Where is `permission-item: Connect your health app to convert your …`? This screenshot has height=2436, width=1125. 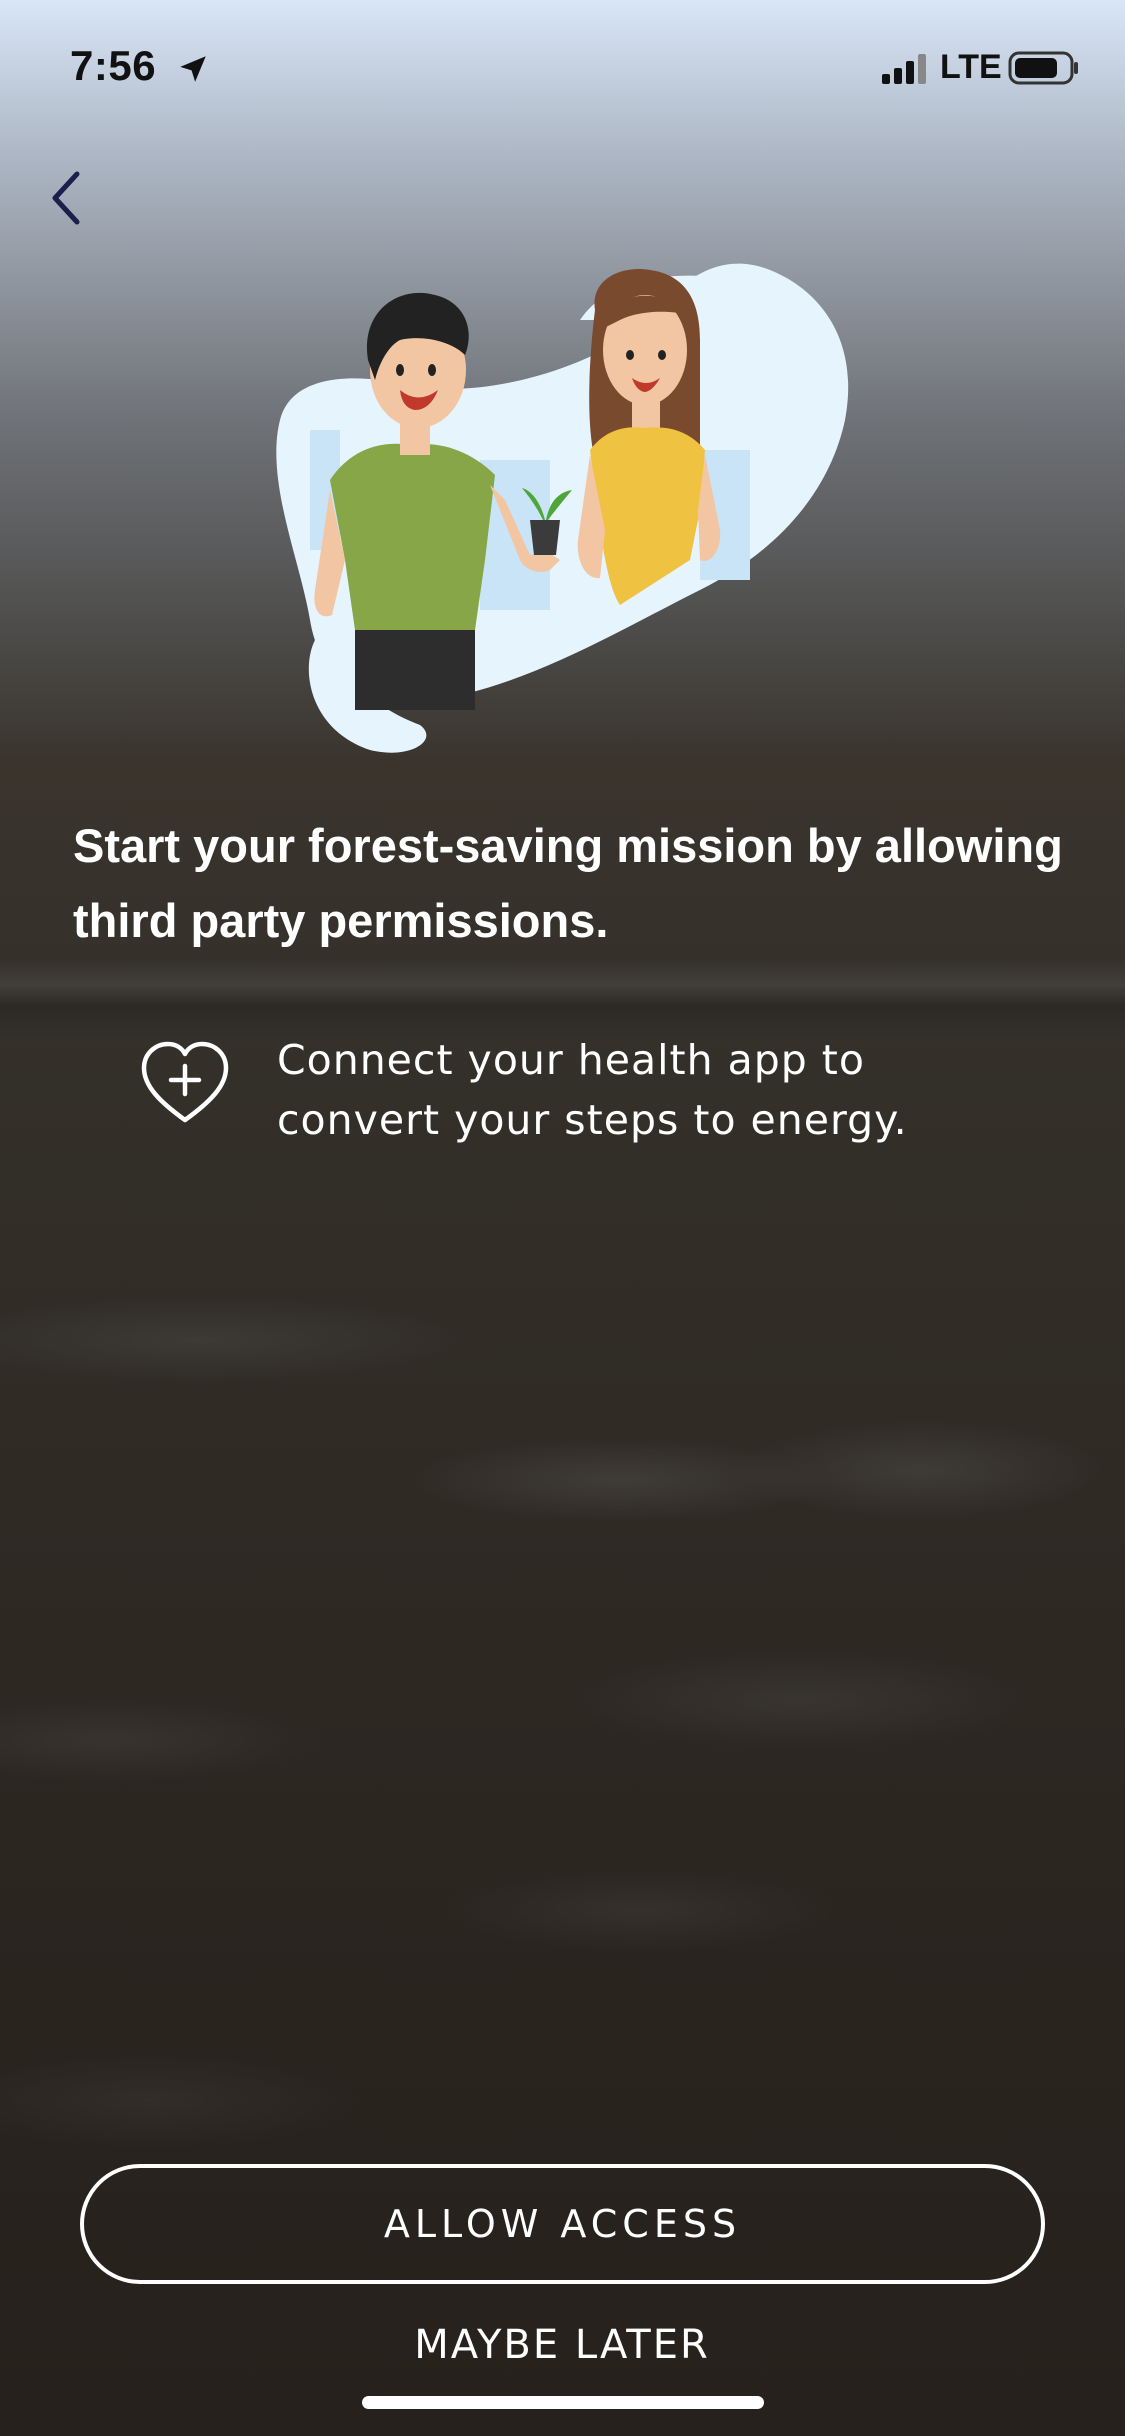
permission-item: Connect your health app to convert your … is located at coordinates (590, 1095).